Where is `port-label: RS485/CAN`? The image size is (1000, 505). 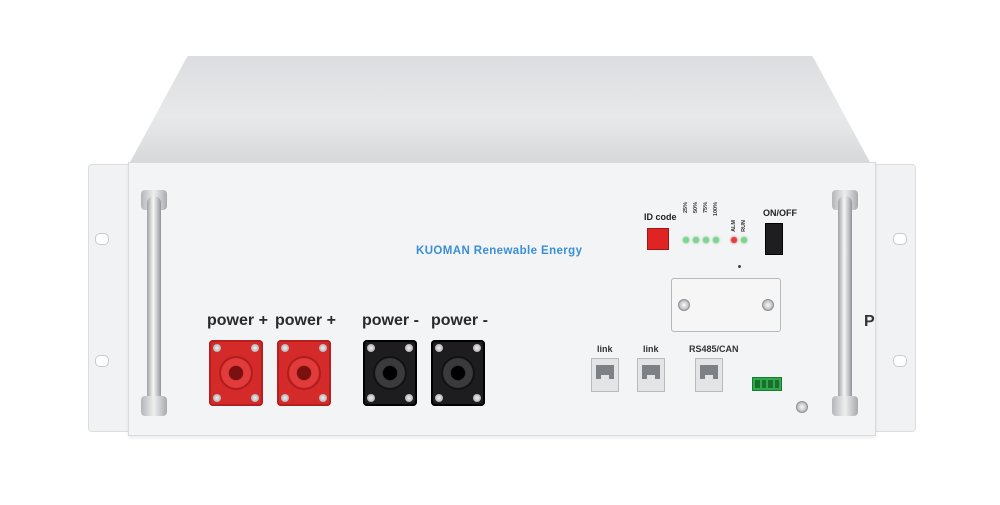 port-label: RS485/CAN is located at coordinates (714, 349).